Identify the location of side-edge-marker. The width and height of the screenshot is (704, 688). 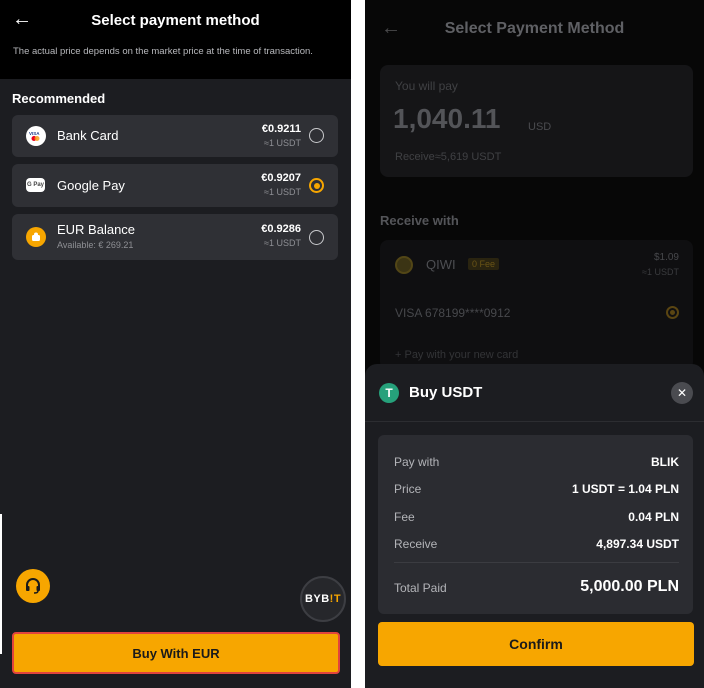
(1, 584).